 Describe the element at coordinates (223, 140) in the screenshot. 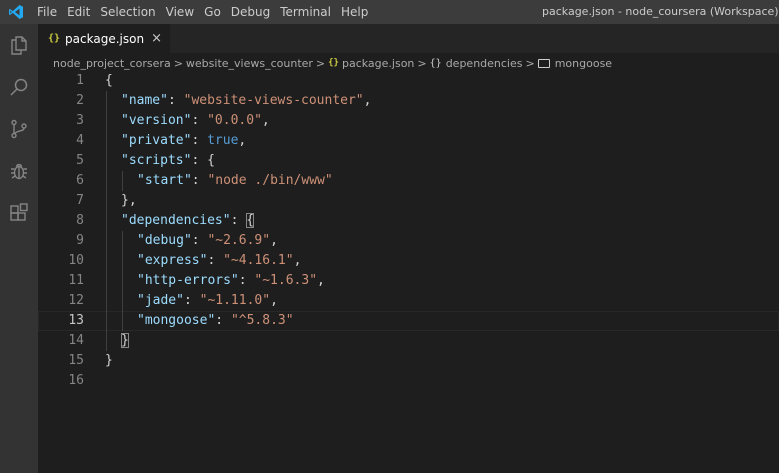

I see `json-boolean-value: true` at that location.